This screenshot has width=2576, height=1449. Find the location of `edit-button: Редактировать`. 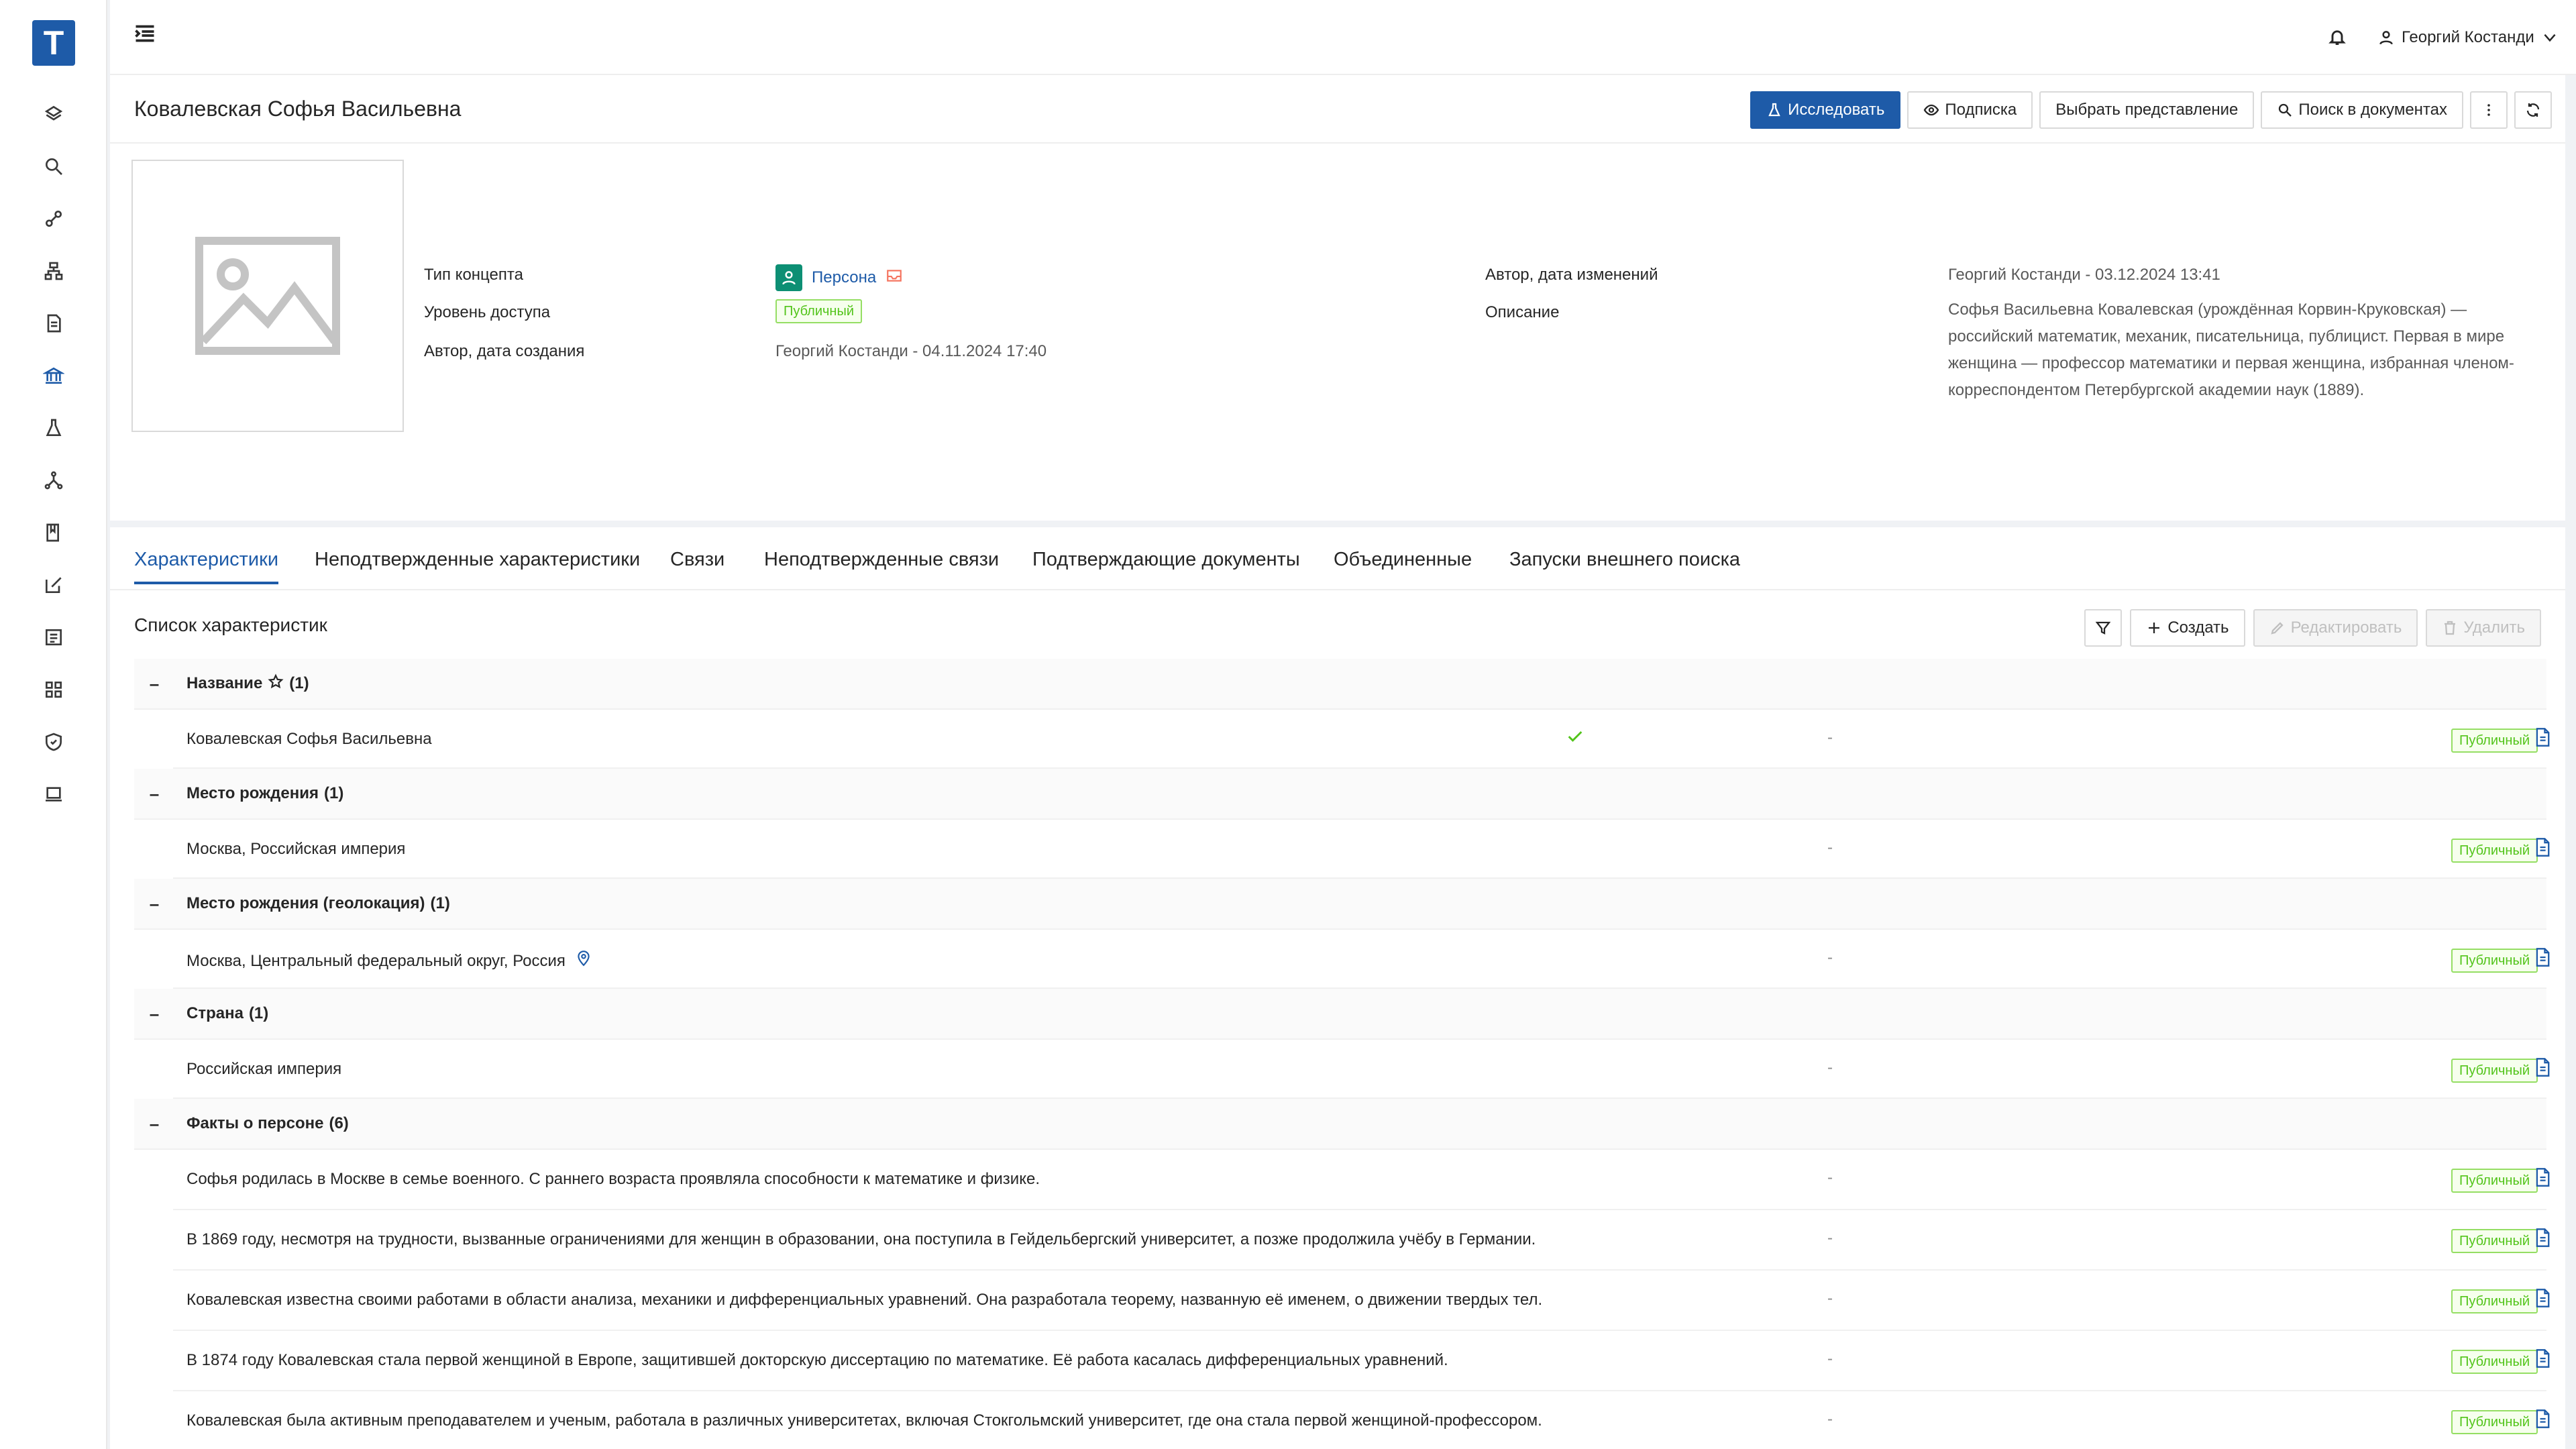

edit-button: Редактировать is located at coordinates (2335, 628).